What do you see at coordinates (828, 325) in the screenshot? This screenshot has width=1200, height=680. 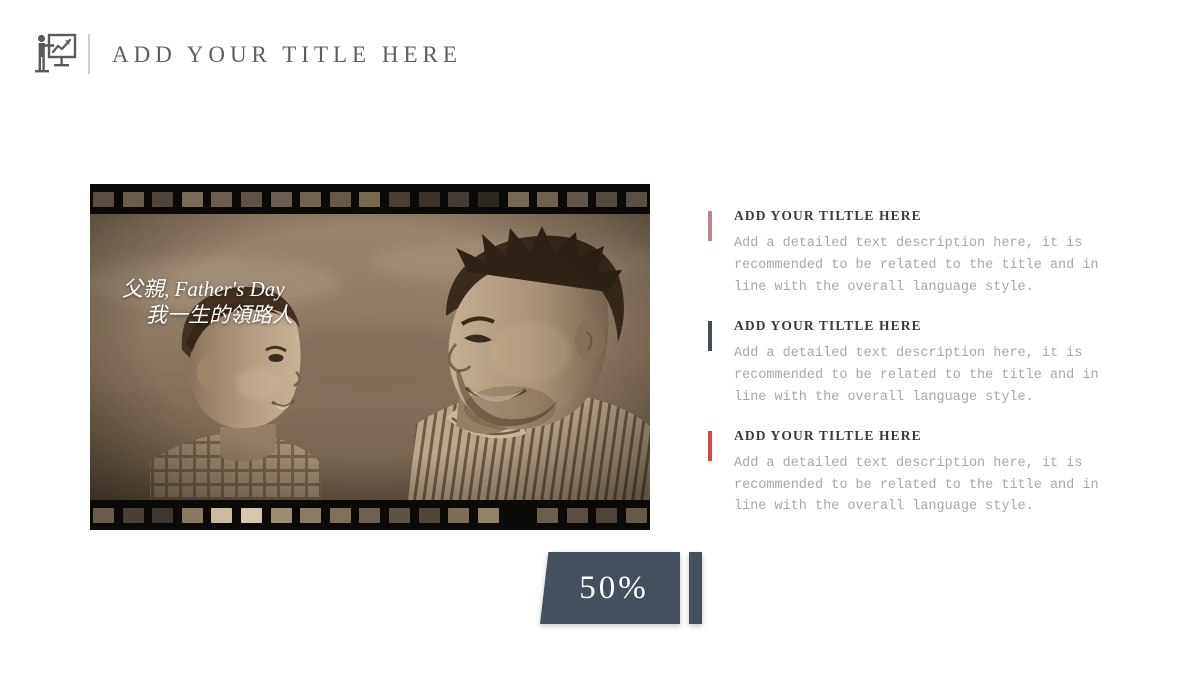 I see `content-block-2-heading: ADD YOUR TILTLE HERE` at bounding box center [828, 325].